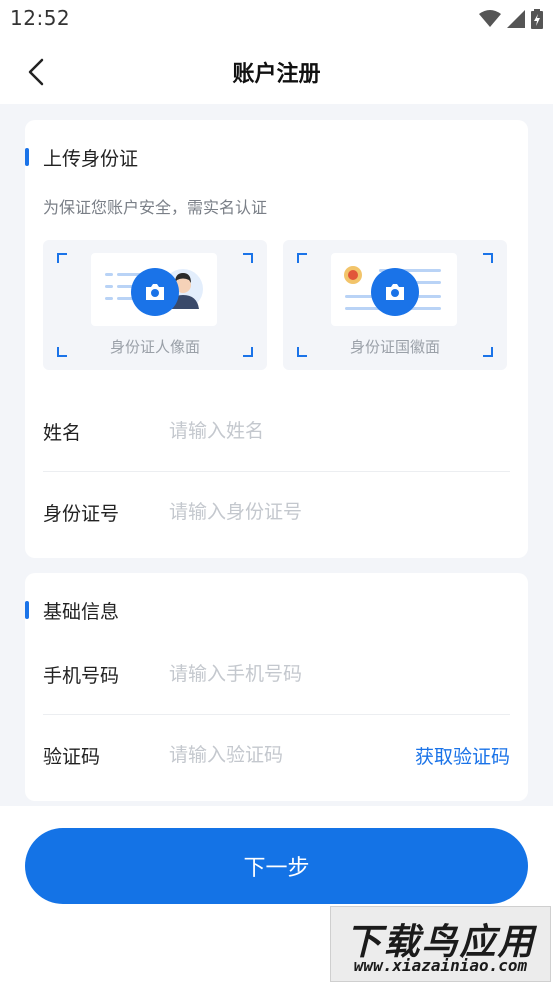 This screenshot has height=984, width=553. I want to click on status-time: 12:52, so click(40, 18).